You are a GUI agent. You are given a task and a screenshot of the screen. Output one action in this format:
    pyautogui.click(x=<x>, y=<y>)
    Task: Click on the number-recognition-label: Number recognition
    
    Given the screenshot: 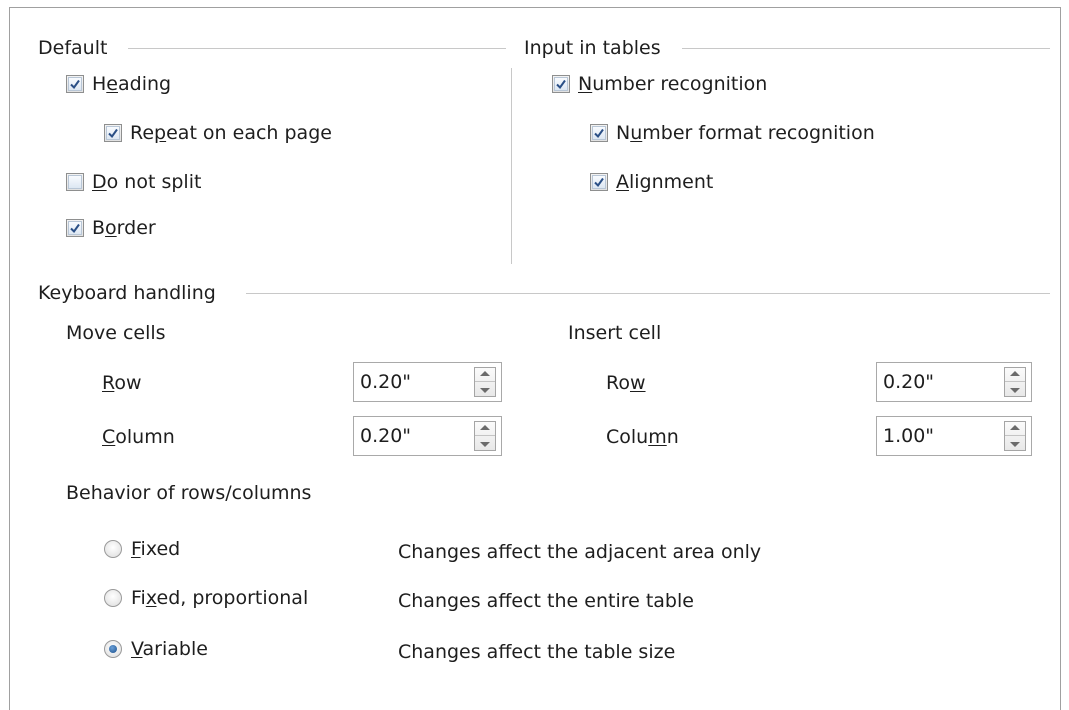 What is the action you would take?
    pyautogui.click(x=673, y=84)
    